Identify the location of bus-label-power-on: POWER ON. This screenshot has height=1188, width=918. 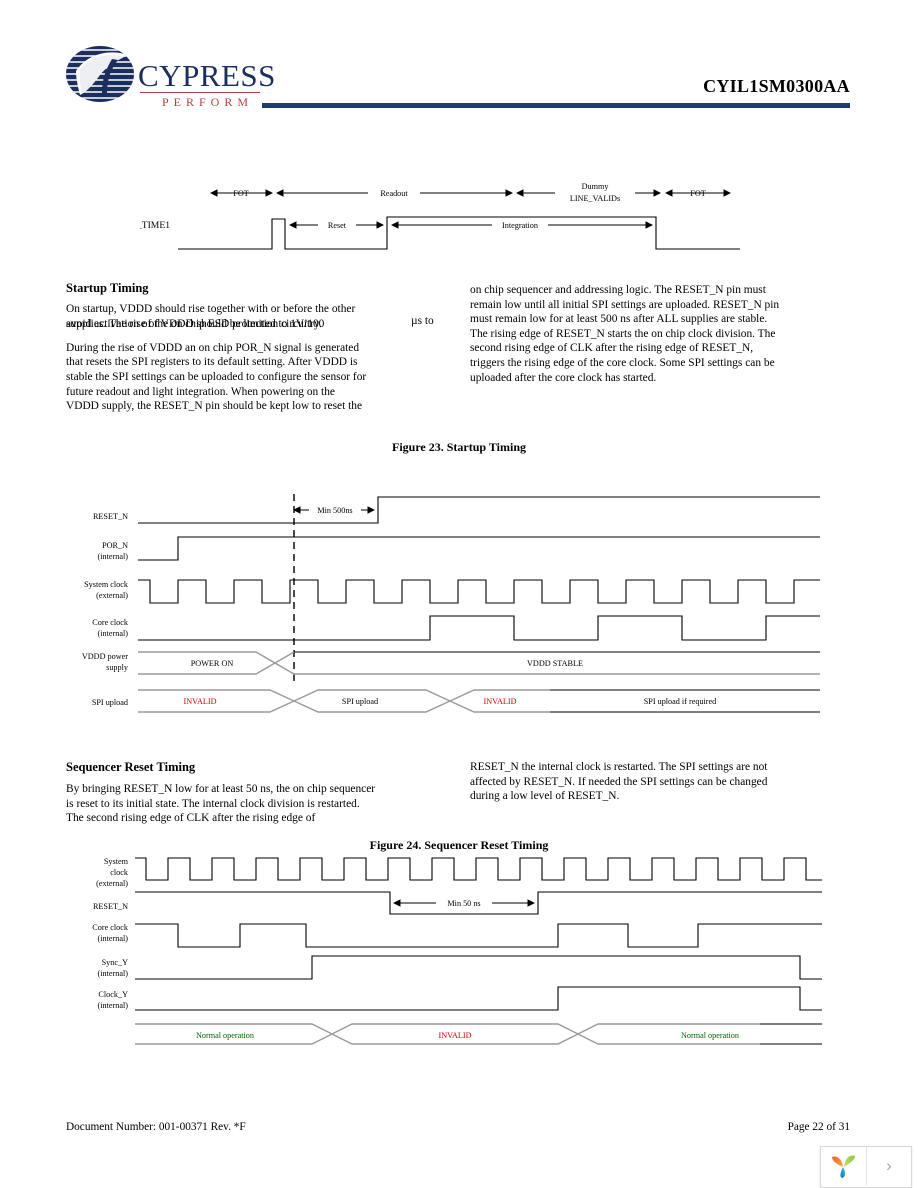
(212, 663).